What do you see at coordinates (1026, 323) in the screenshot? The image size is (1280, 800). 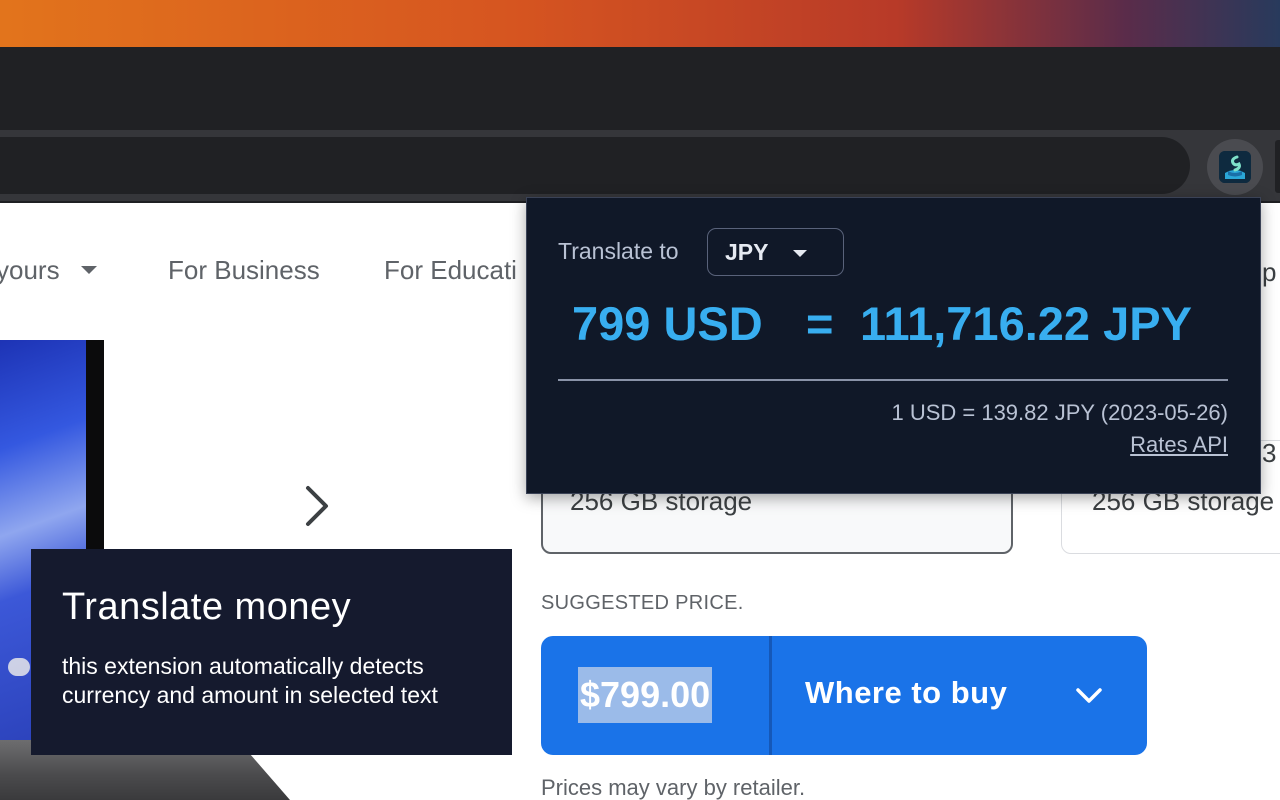 I see `conversion-result-amount: 111,716.22 JPY` at bounding box center [1026, 323].